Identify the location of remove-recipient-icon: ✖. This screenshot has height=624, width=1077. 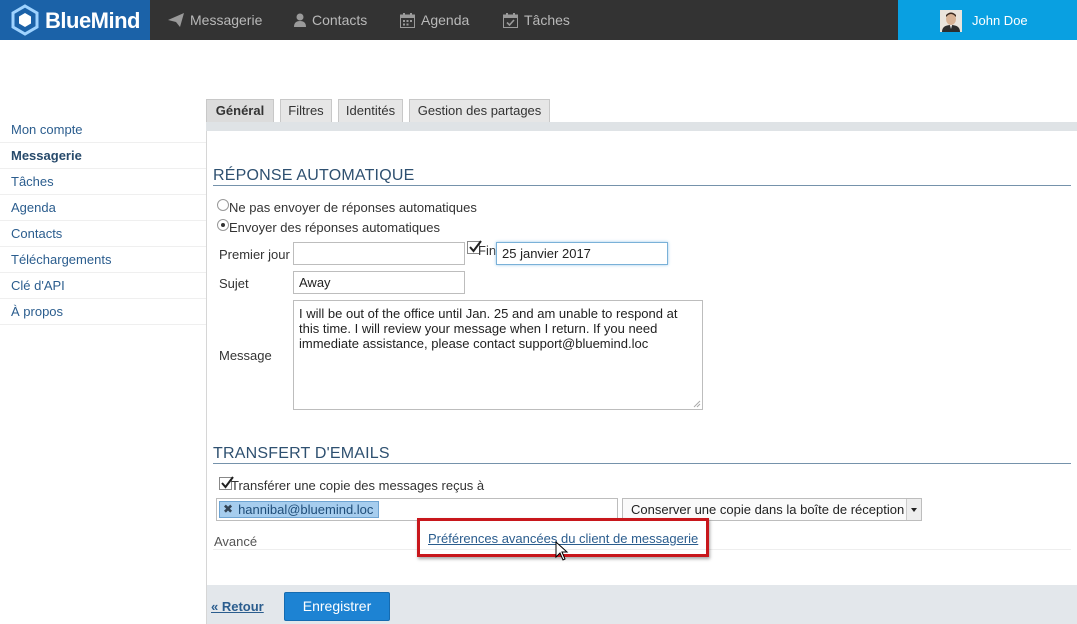
(228, 509).